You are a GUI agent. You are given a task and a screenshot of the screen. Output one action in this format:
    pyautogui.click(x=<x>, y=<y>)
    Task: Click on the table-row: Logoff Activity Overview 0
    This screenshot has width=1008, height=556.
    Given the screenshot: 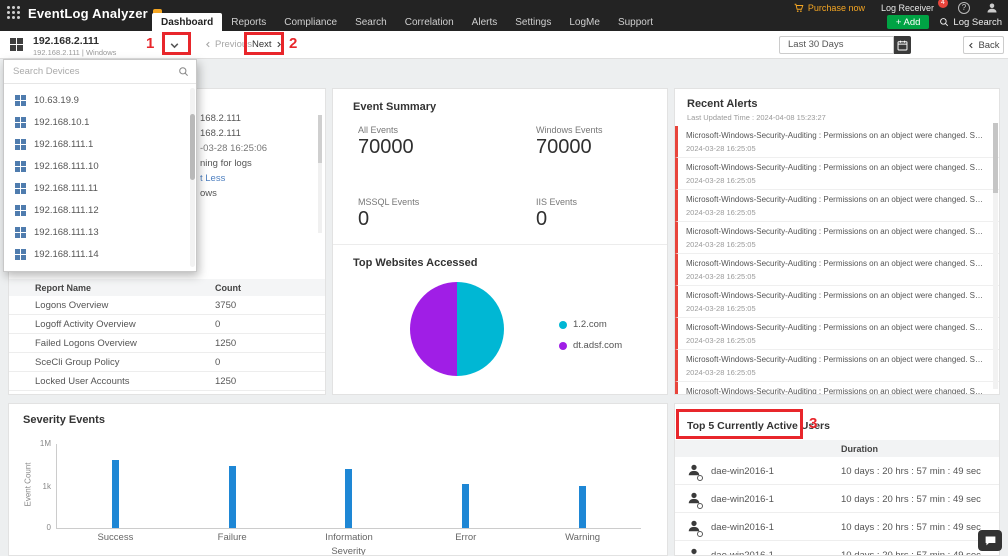 What is the action you would take?
    pyautogui.click(x=167, y=324)
    